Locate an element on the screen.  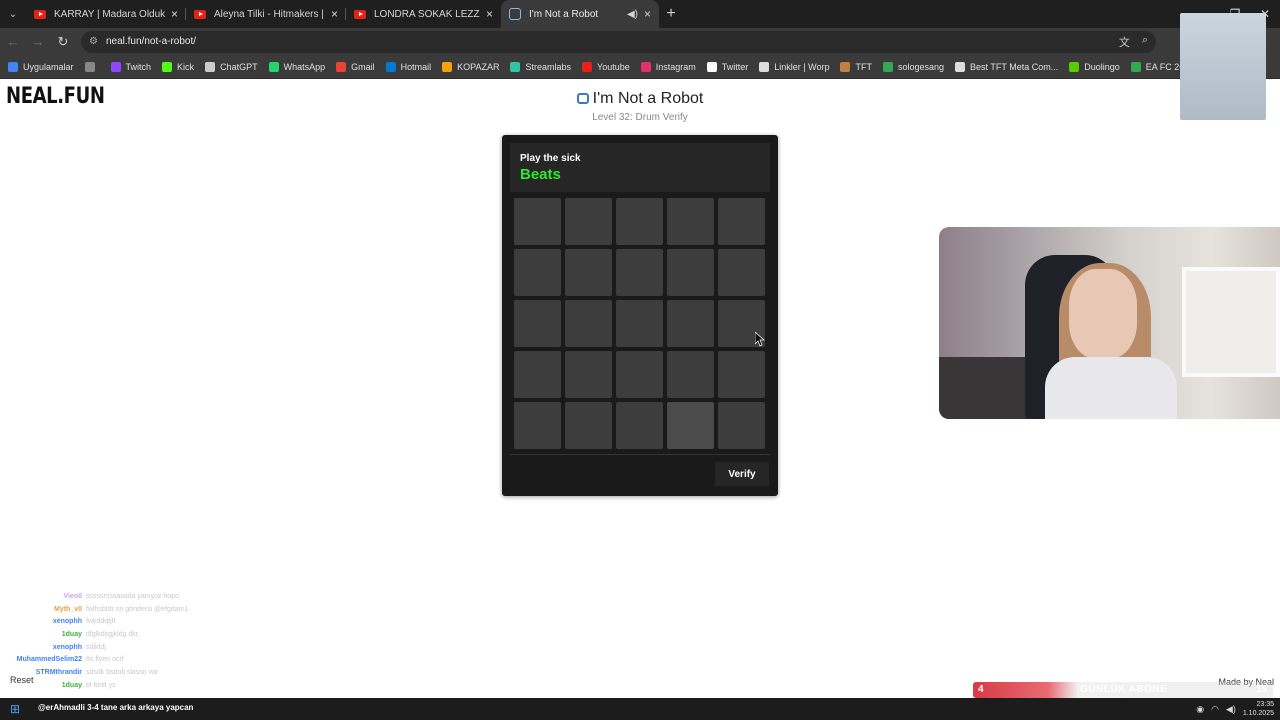
chat-username: 1duay is located at coordinates (71, 685).